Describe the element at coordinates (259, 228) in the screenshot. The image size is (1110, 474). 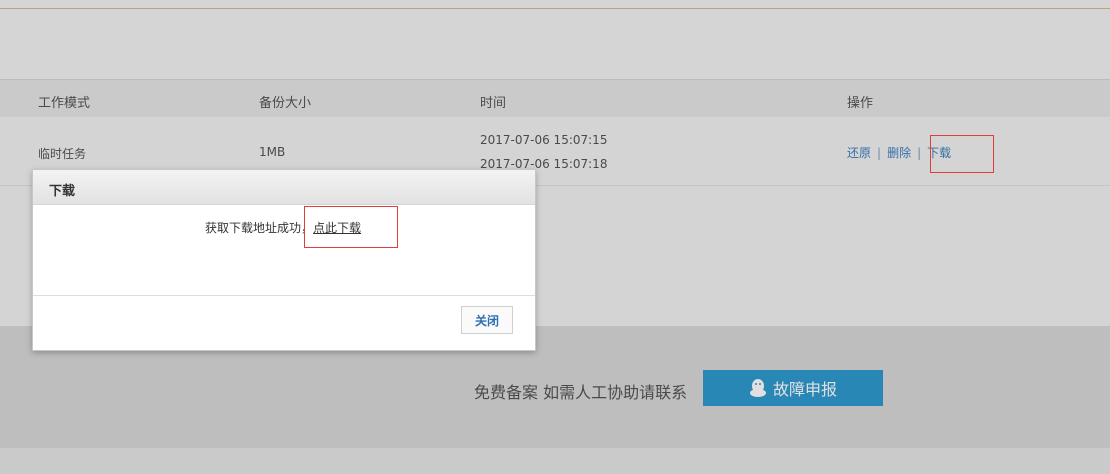
I see `dialog-message-text: 获取下载地址成功，` at that location.